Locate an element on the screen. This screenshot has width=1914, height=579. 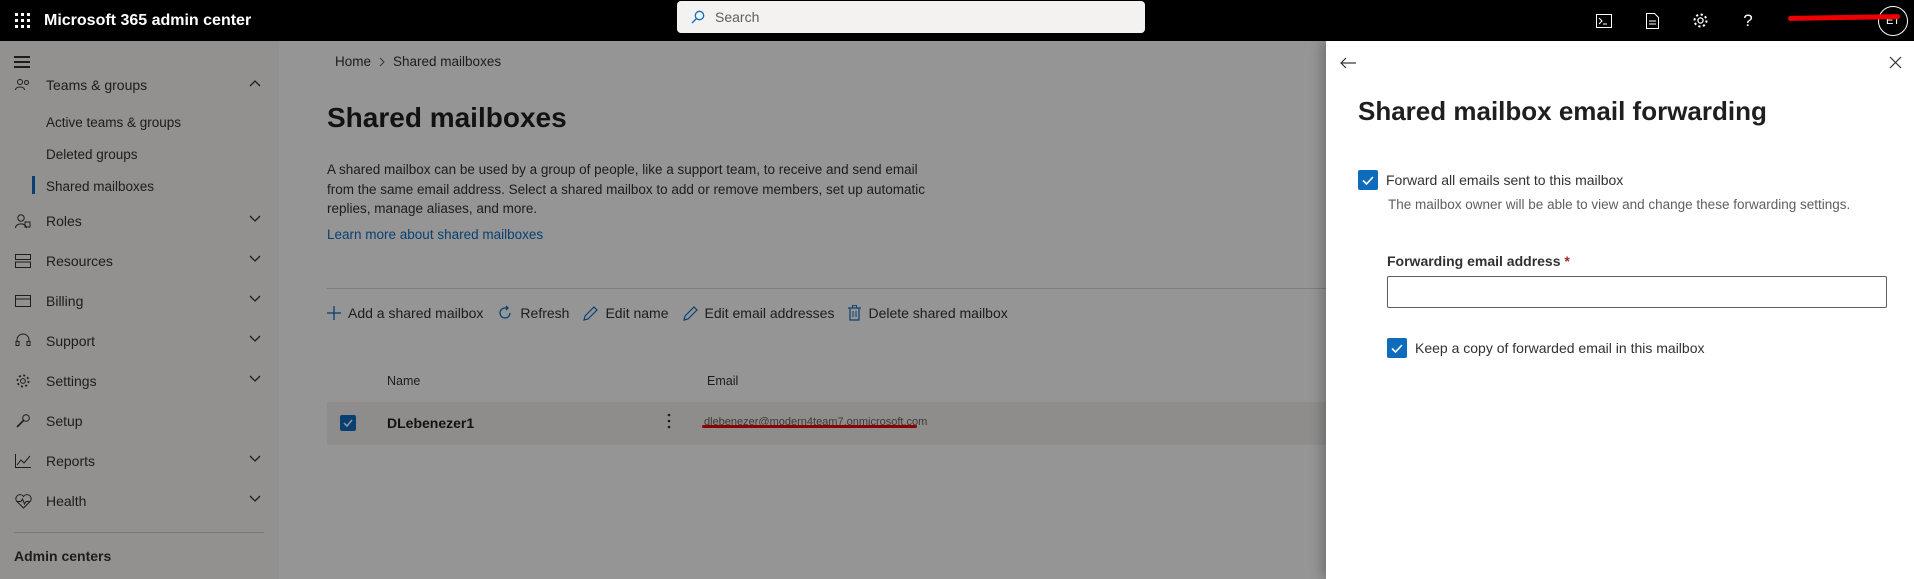
back-arrow-icon is located at coordinates (1348, 64).